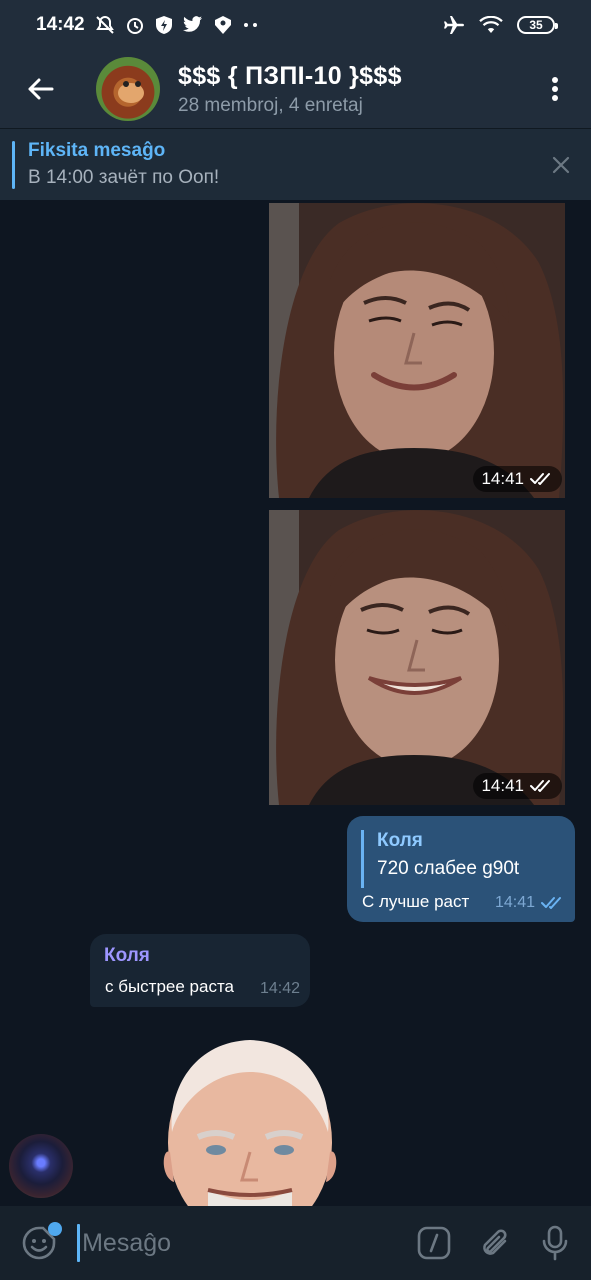  I want to click on new-stickers-badge, so click(55, 1229).